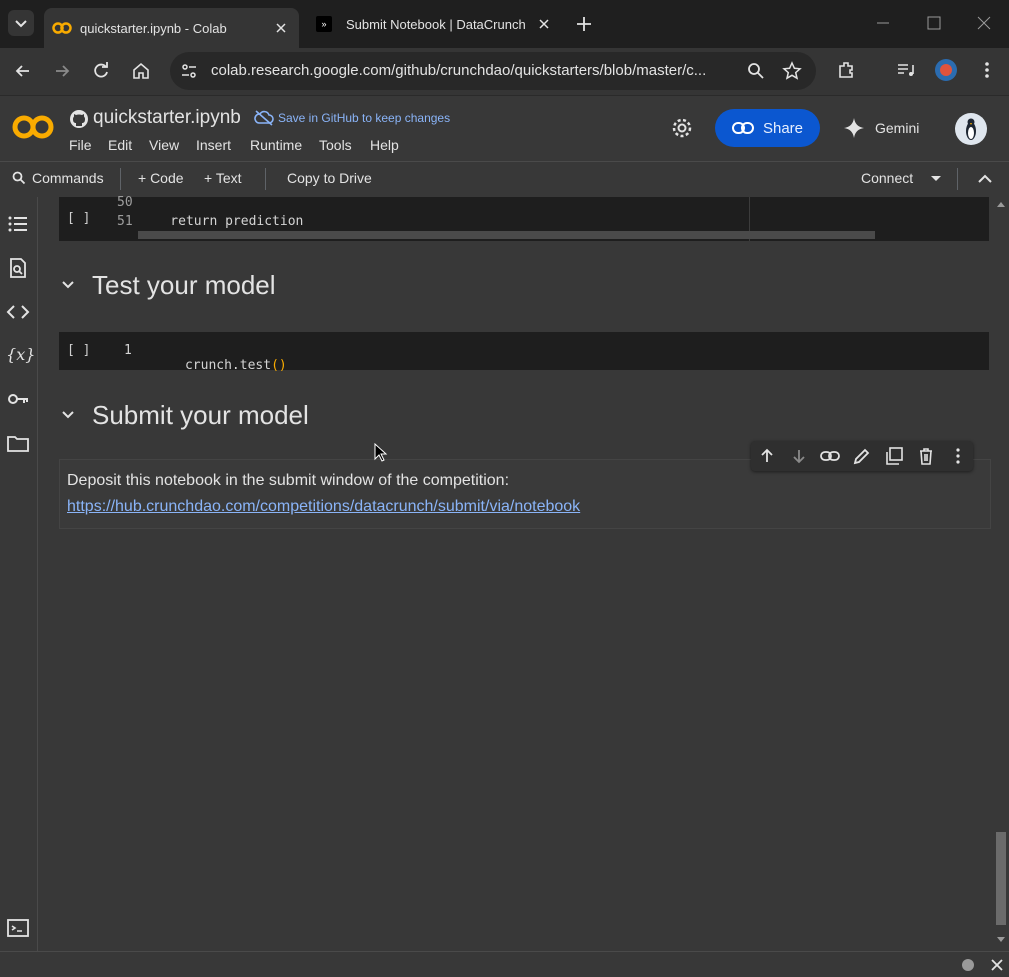  I want to click on menu-file: File, so click(80, 145).